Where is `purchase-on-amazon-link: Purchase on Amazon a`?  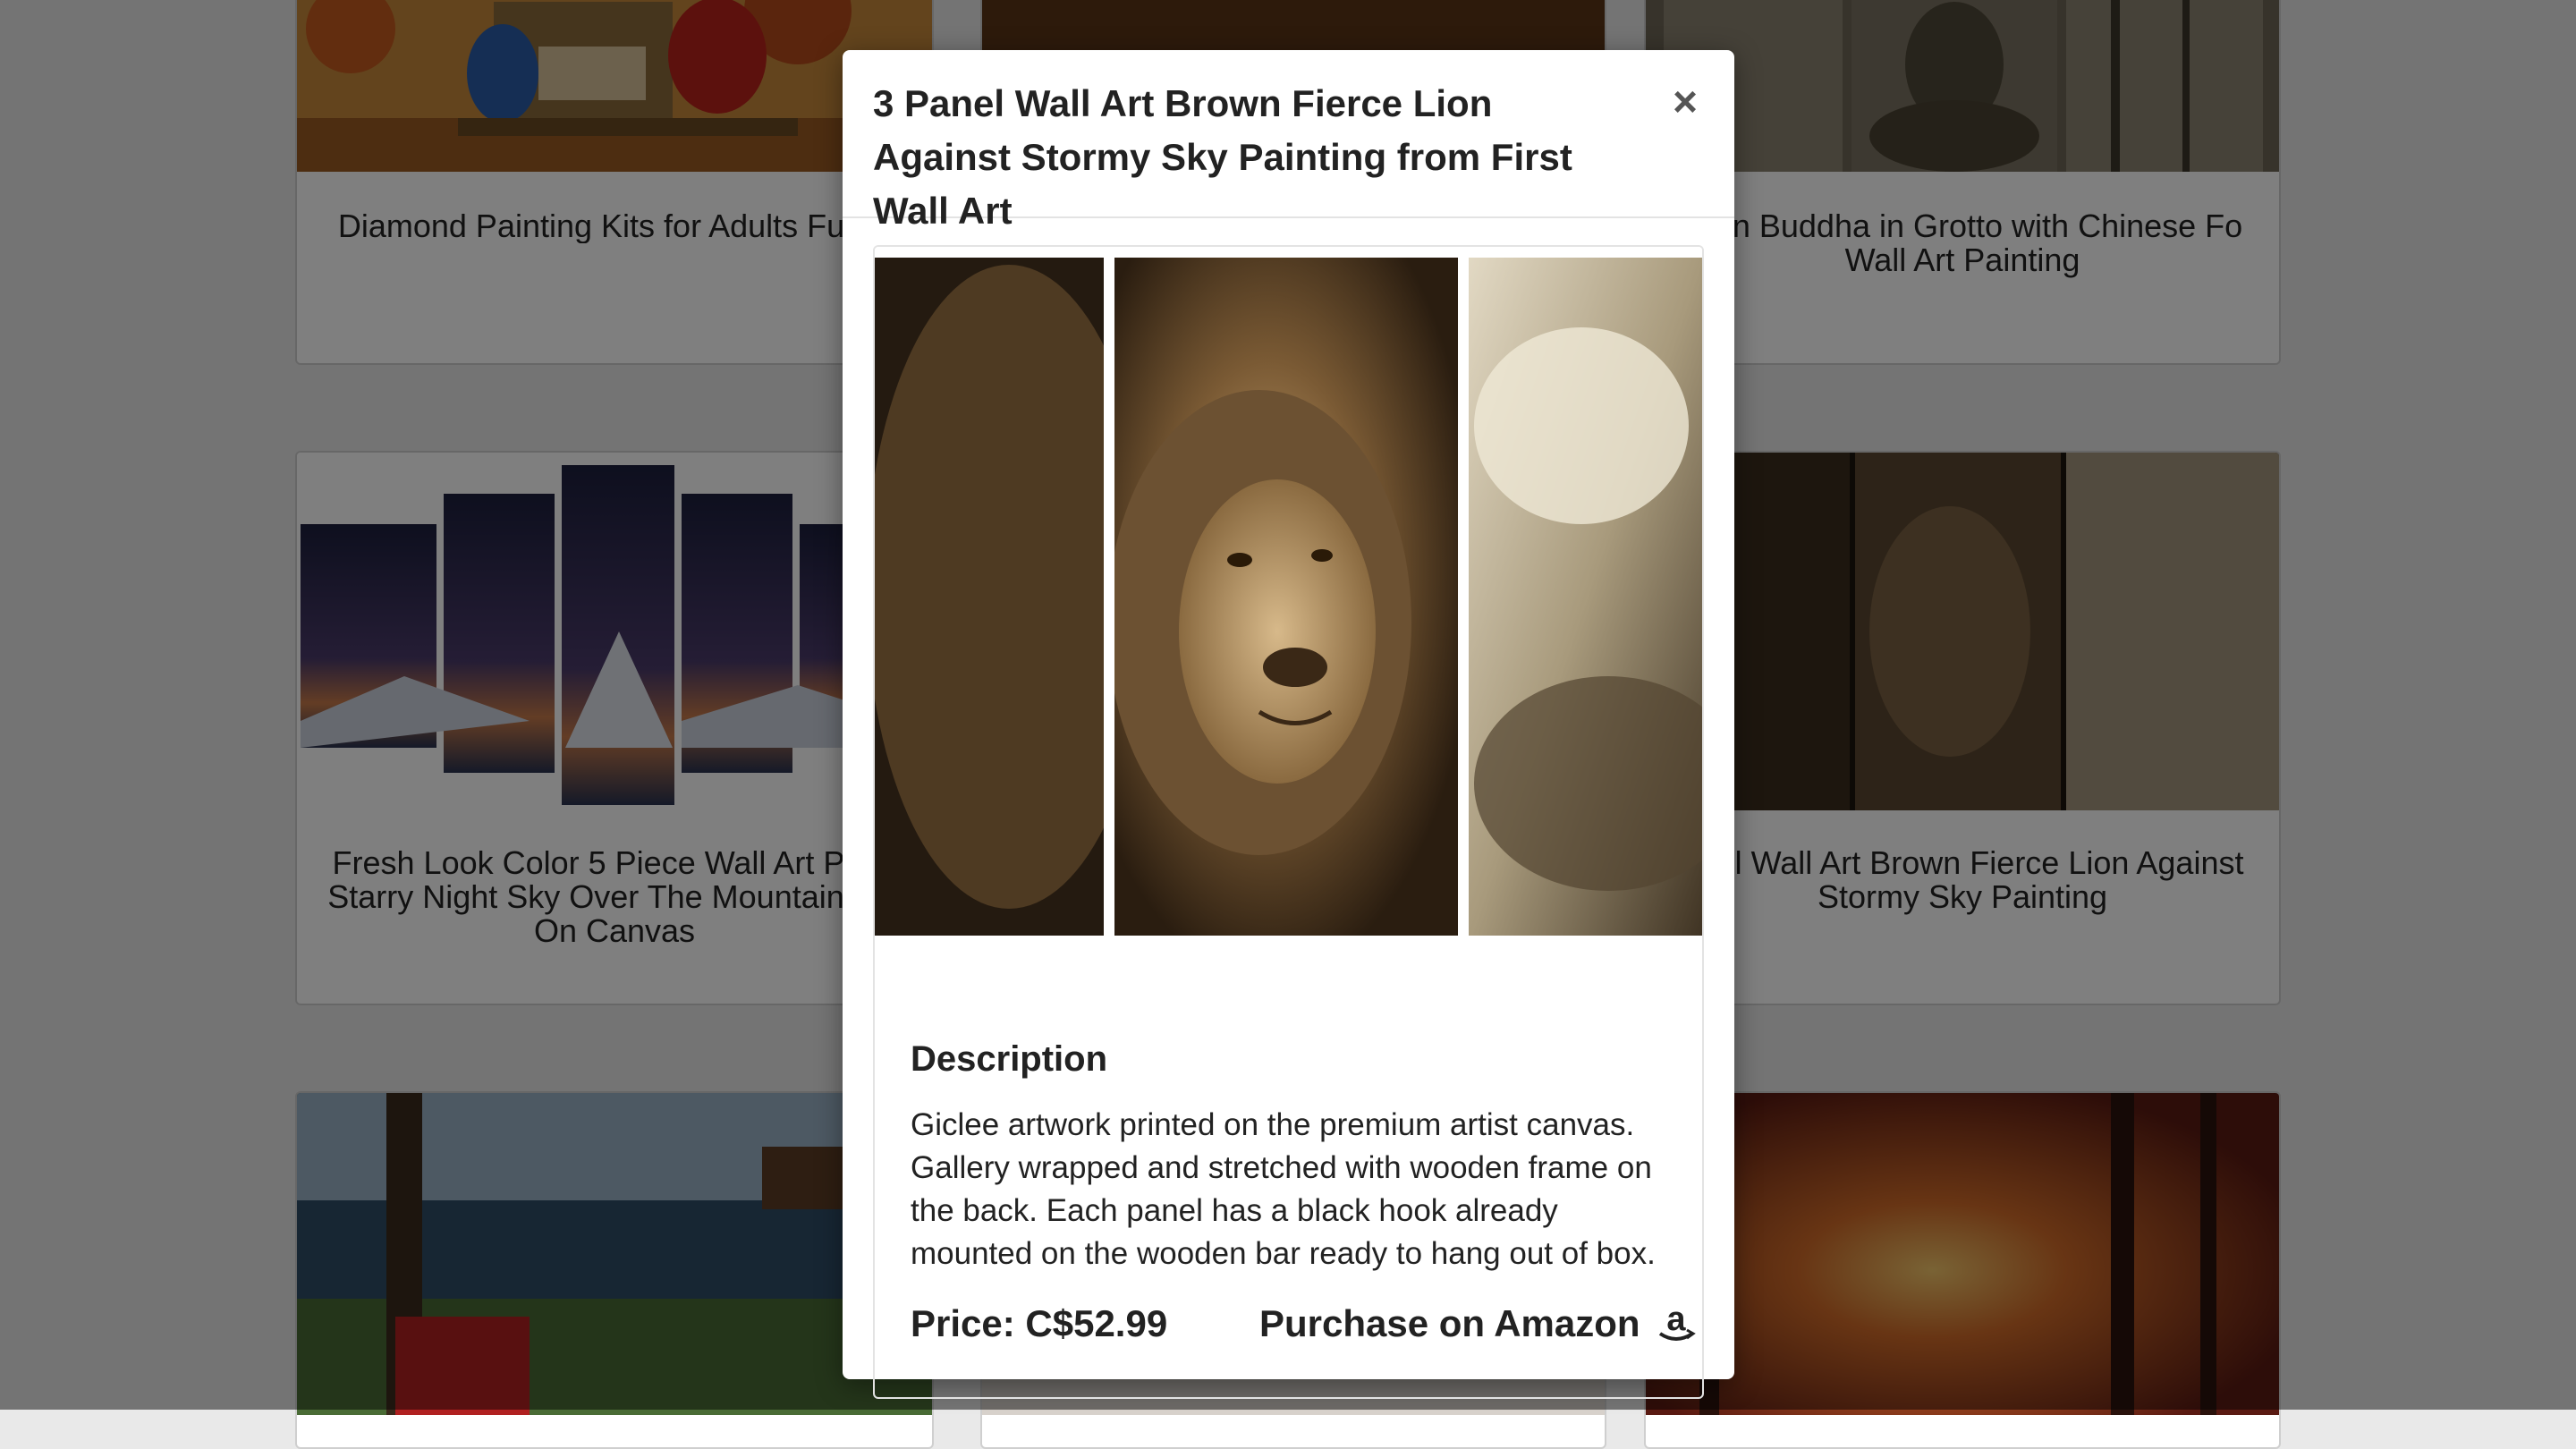
purchase-on-amazon-link: Purchase on Amazon a is located at coordinates (1477, 1323).